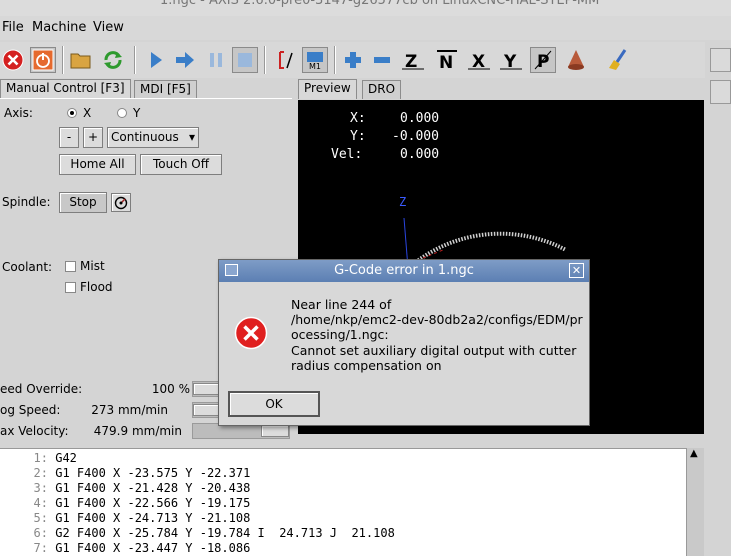  What do you see at coordinates (365, 28) in the screenshot?
I see `menu-bar: File Machine View` at bounding box center [365, 28].